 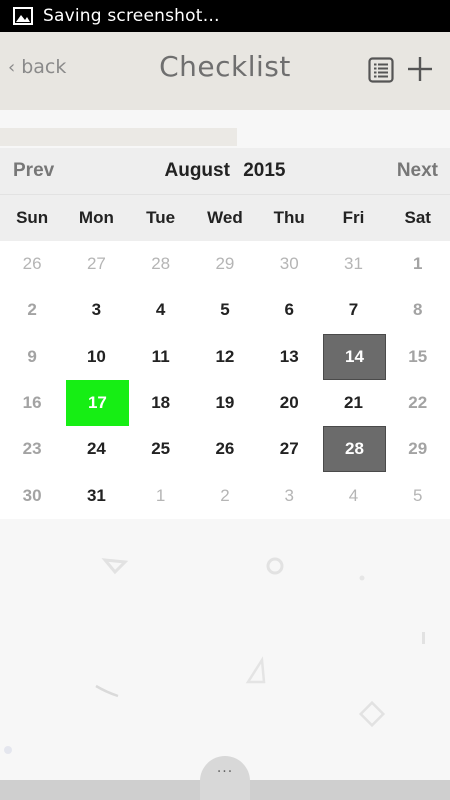 I want to click on calendar-day-outside-month: 27, so click(x=96, y=264).